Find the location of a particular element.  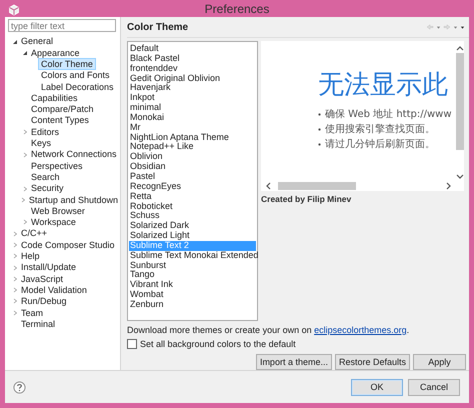

theme-item: RecognEyes is located at coordinates (192, 187).